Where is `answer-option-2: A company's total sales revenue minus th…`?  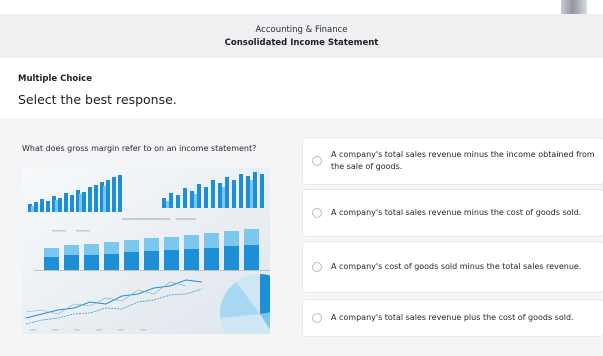
answer-option-2: A company's total sales revenue minus th… is located at coordinates (453, 213).